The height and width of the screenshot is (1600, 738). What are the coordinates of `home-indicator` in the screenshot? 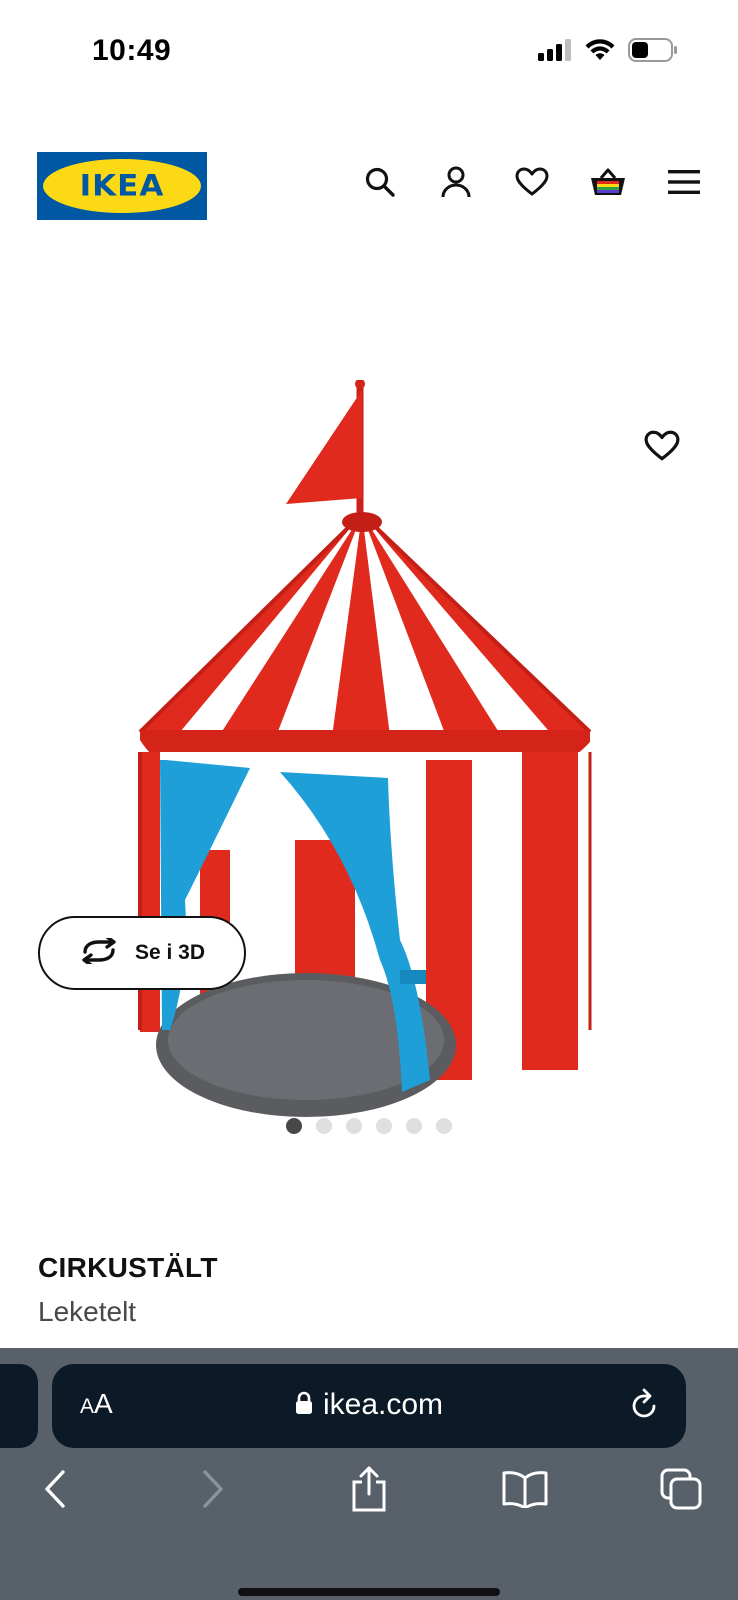 It's located at (369, 1592).